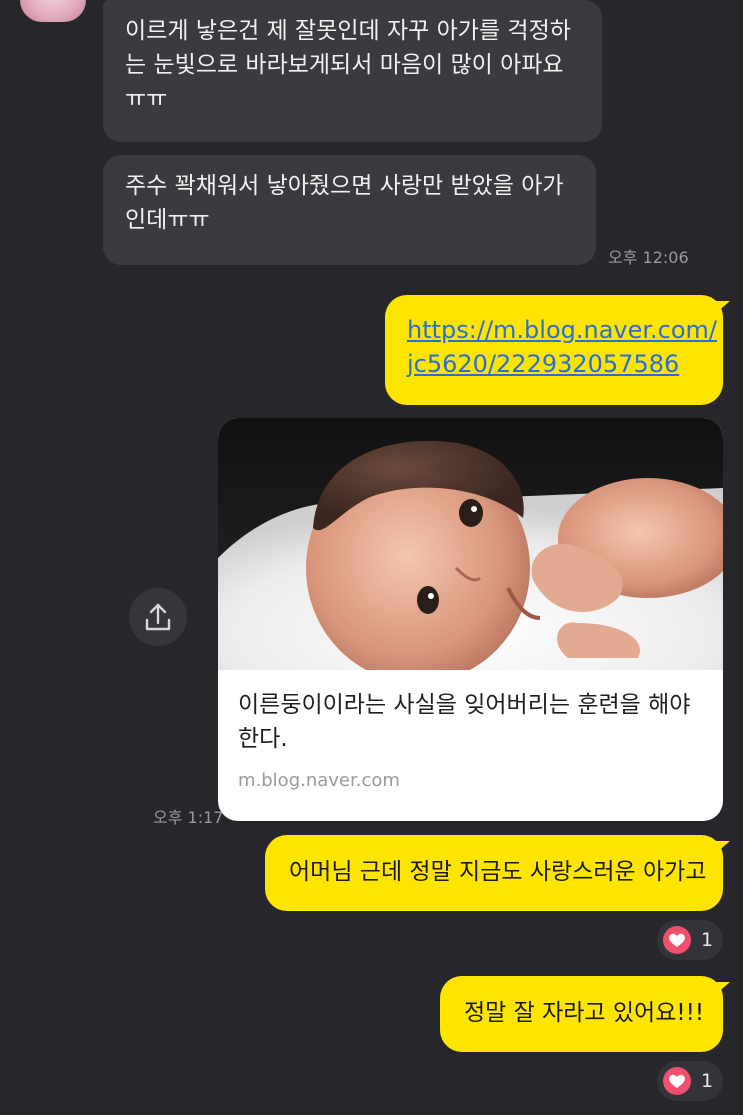  I want to click on outgoing-message-1-text: 어머님 근데 정말 지금도 사랑스러운 아가고, so click(498, 872).